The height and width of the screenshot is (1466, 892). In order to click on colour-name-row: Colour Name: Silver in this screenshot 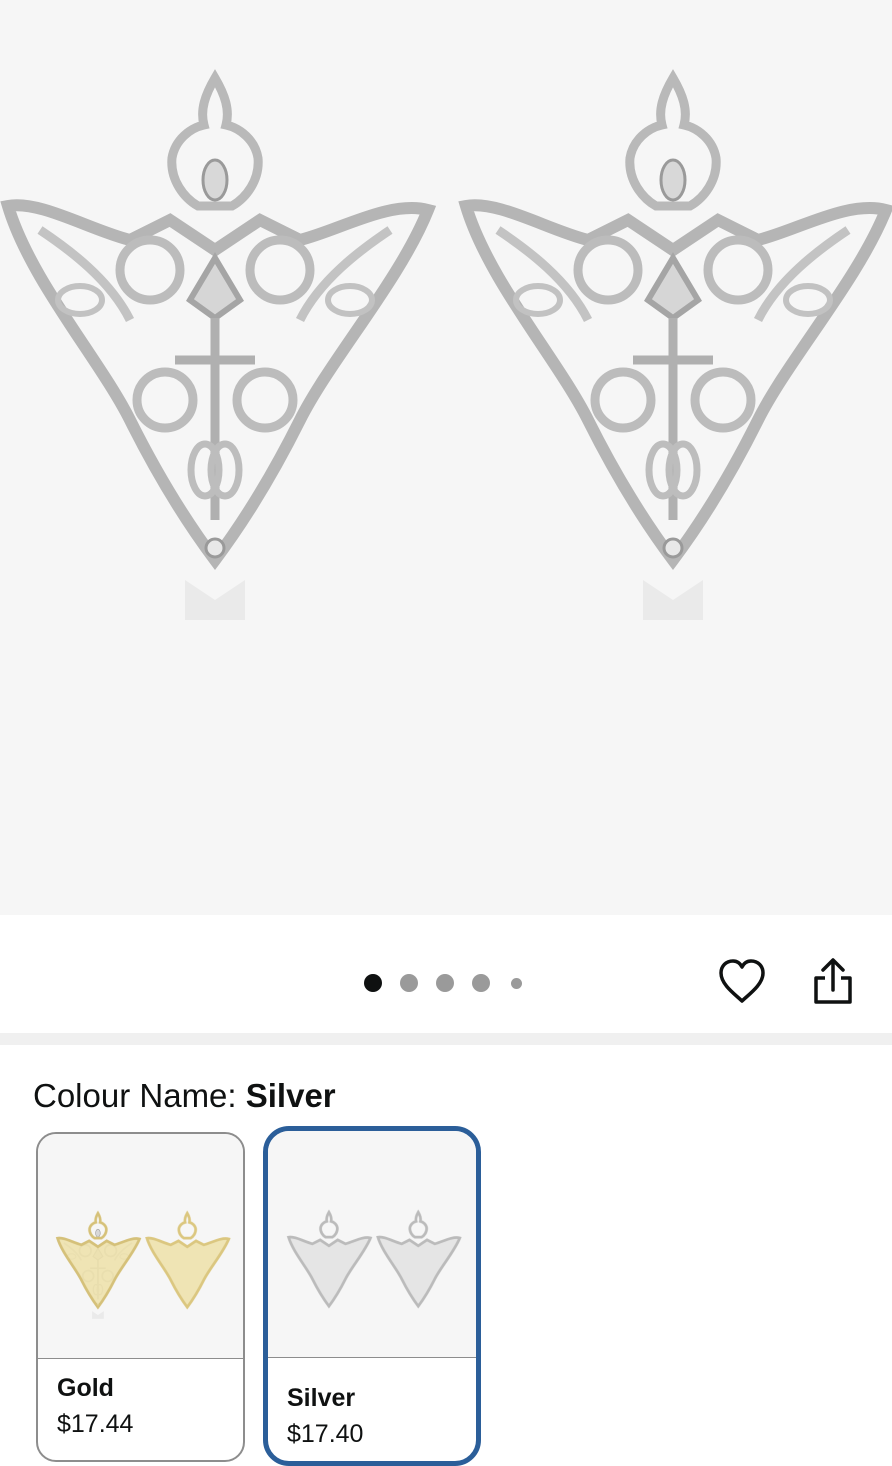, I will do `click(184, 1096)`.